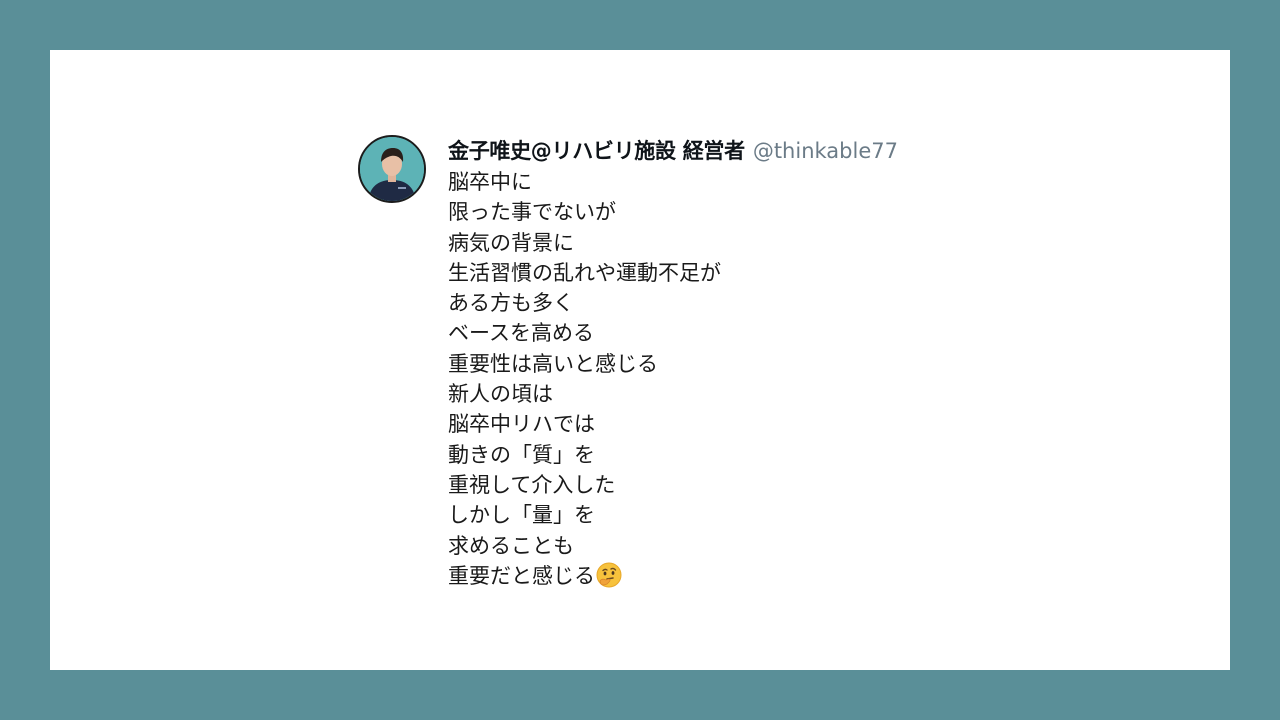 This screenshot has width=1280, height=720. What do you see at coordinates (521, 333) in the screenshot?
I see `tweet-line: ベースを高める` at bounding box center [521, 333].